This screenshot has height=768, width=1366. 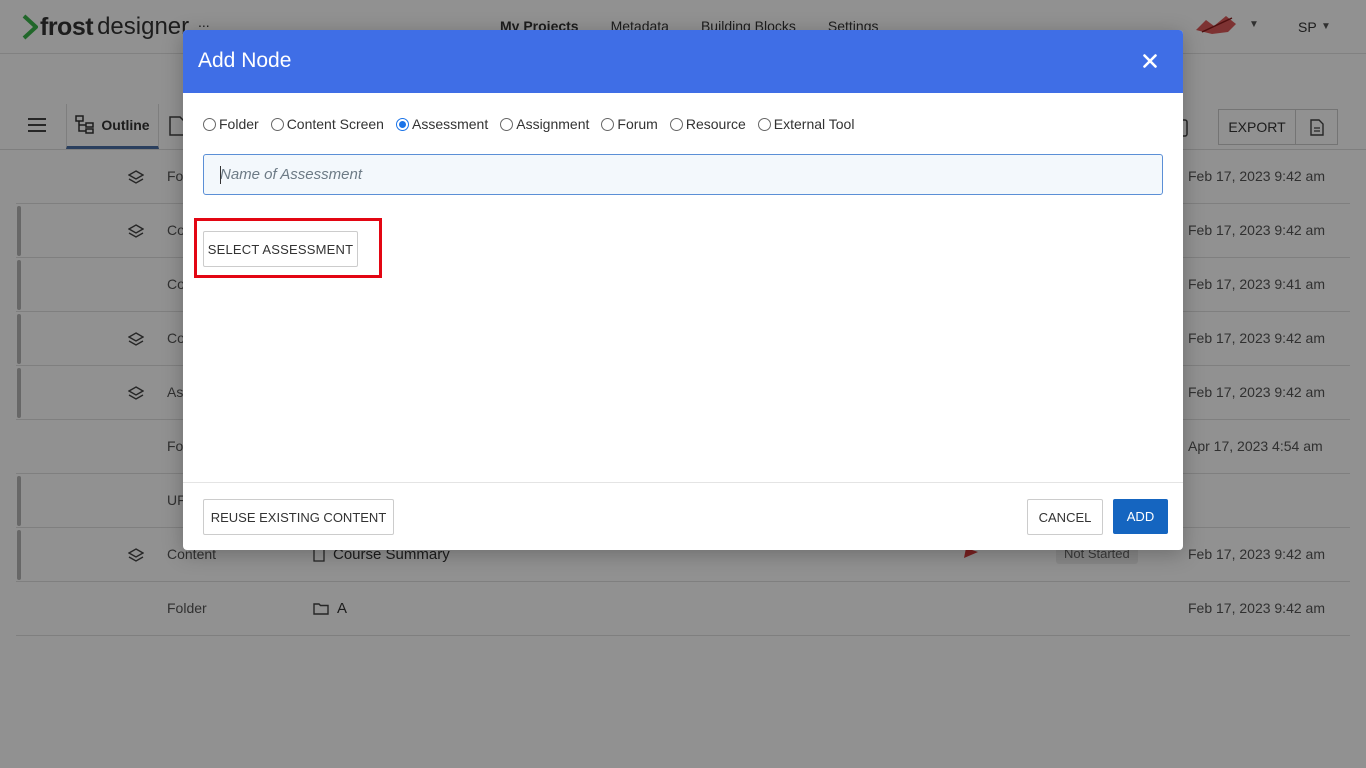 I want to click on radio-assignment: Assignment, so click(x=544, y=124).